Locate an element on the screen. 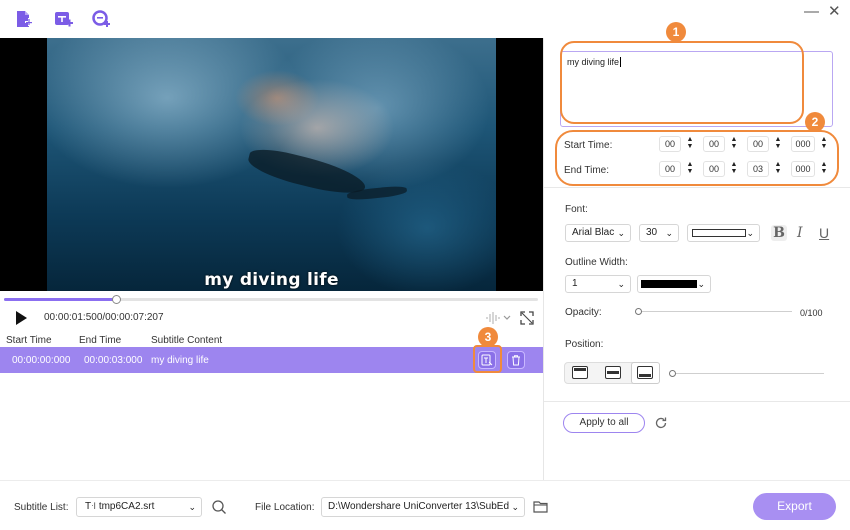  italic-button: I is located at coordinates (800, 233).